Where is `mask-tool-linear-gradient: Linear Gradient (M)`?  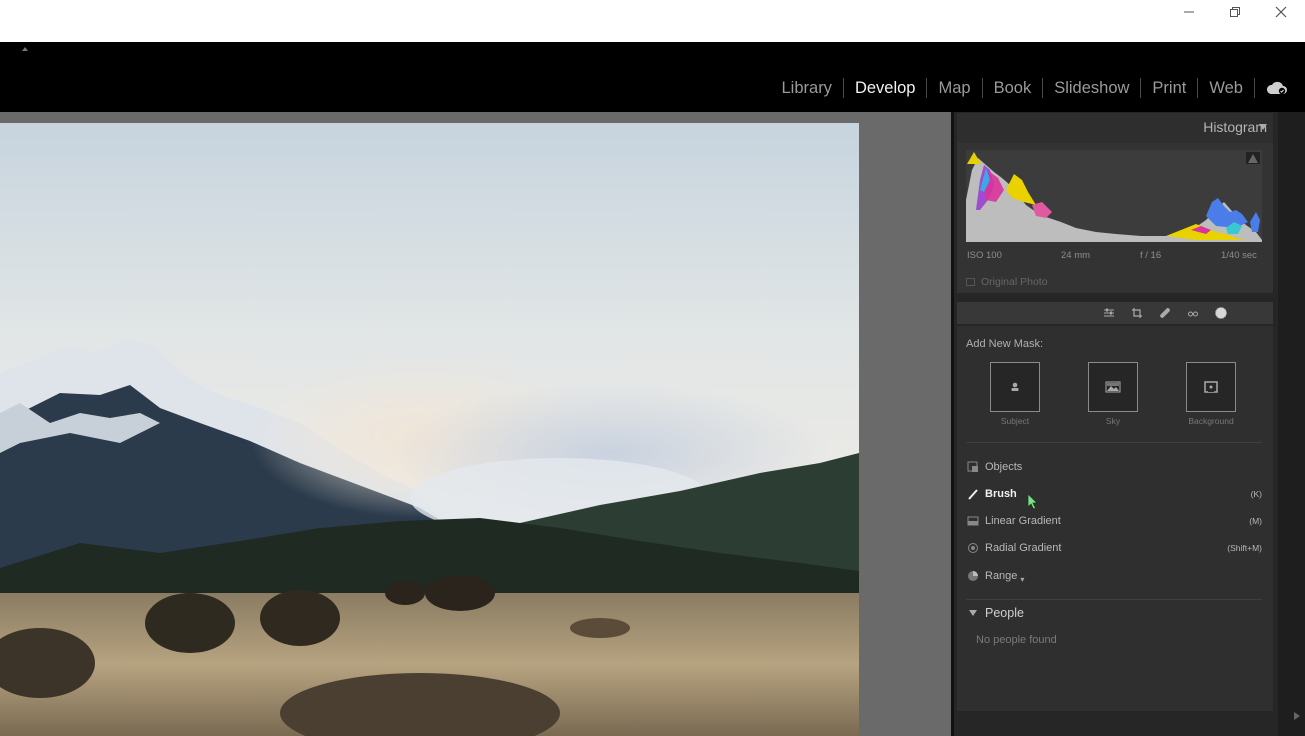 mask-tool-linear-gradient: Linear Gradient (M) is located at coordinates (1114, 521).